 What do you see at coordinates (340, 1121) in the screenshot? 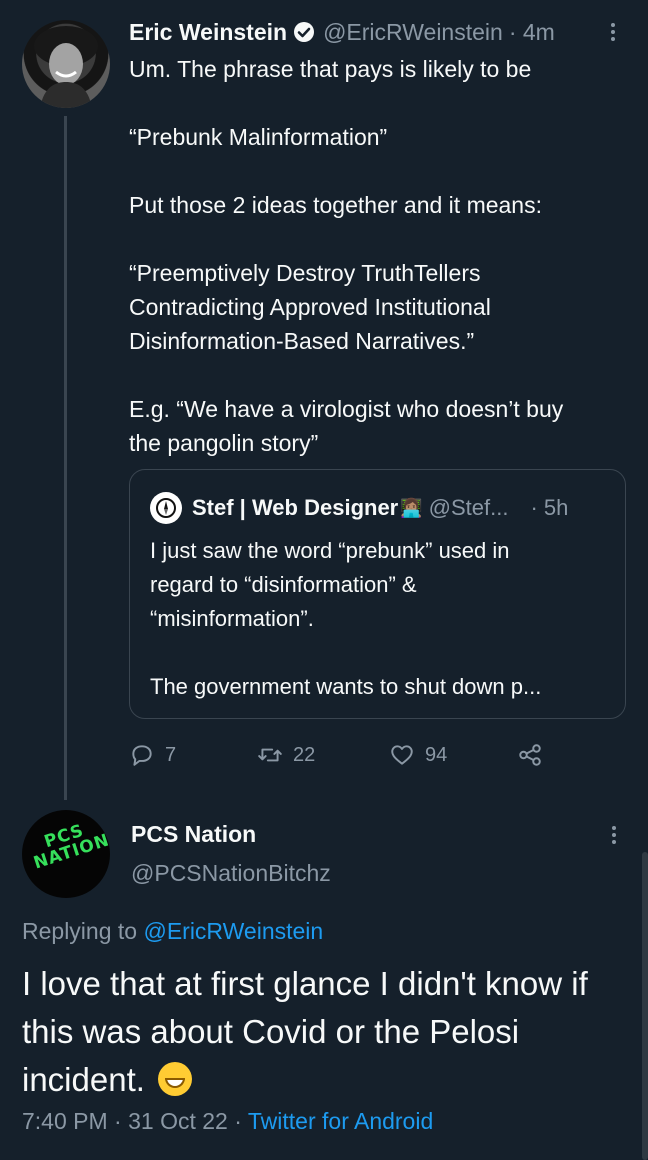
I see `tweet2-source-link: Twitter for Android` at bounding box center [340, 1121].